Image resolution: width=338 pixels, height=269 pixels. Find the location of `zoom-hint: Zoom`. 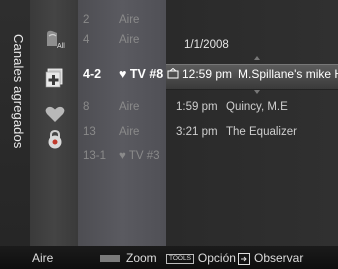

zoom-hint: Zoom is located at coordinates (128, 258).